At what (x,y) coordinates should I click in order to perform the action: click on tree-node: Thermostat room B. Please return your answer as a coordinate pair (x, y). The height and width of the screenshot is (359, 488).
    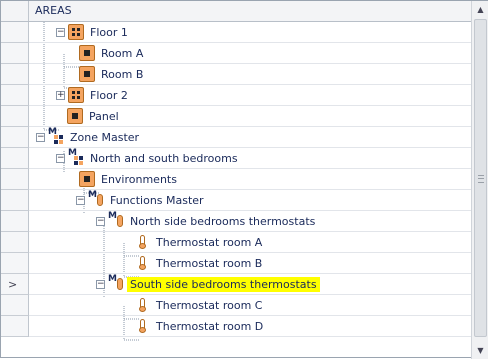
    Looking at the image, I should click on (199, 263).